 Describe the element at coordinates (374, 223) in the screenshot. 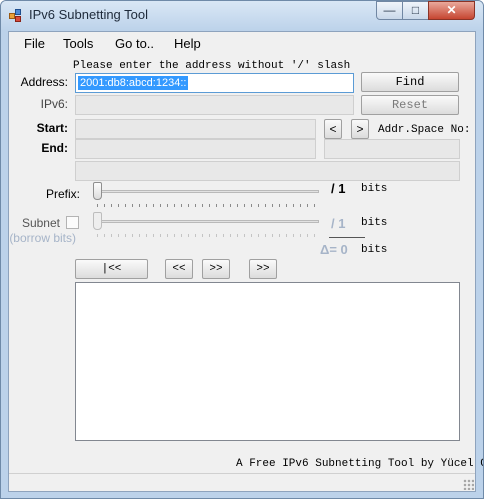

I see `subnet-unit: bits` at that location.